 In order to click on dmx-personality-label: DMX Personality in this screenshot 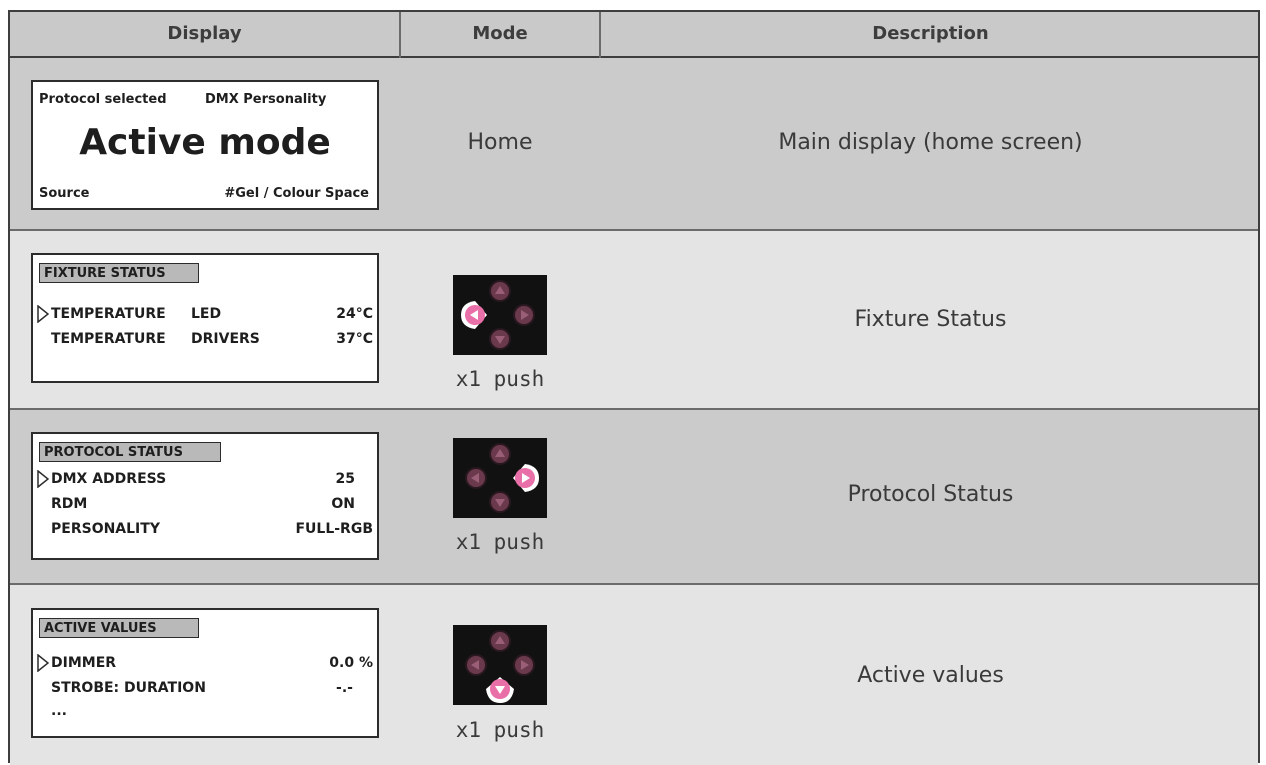, I will do `click(266, 99)`.